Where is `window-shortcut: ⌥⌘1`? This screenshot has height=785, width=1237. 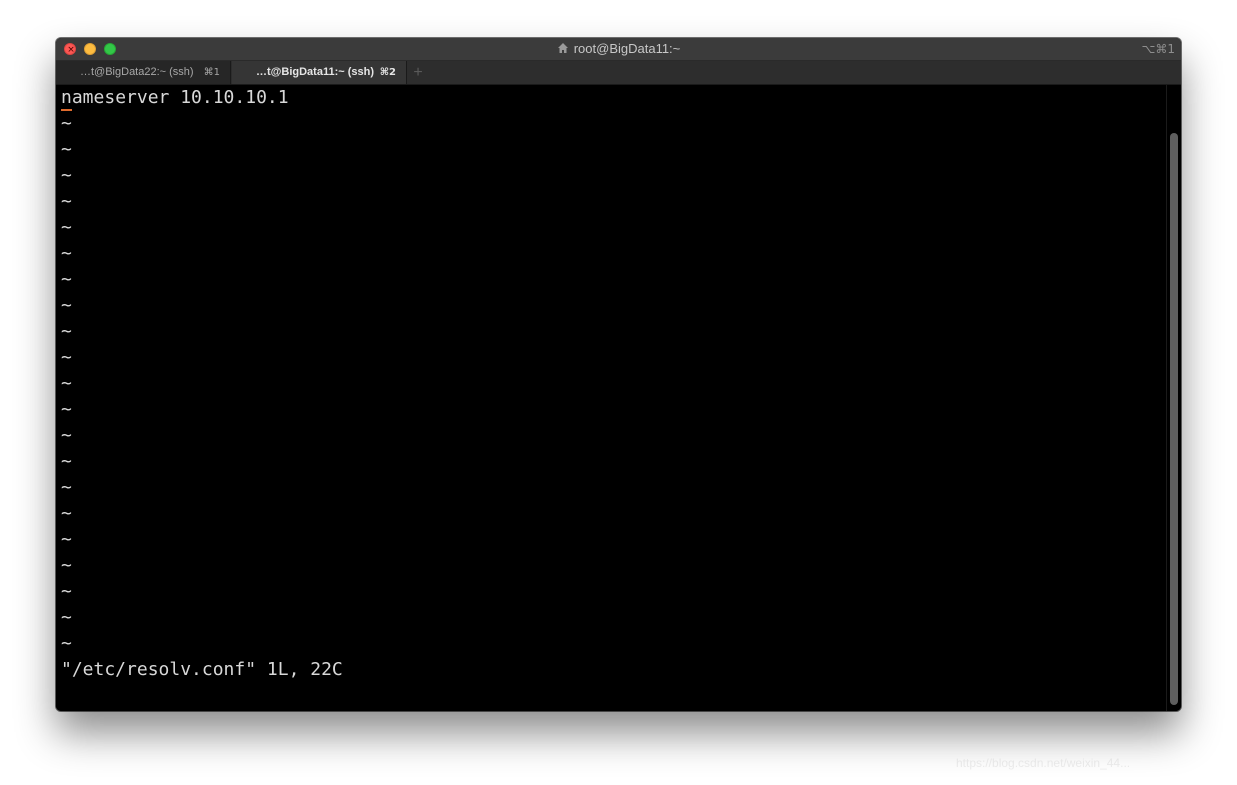 window-shortcut: ⌥⌘1 is located at coordinates (1158, 49).